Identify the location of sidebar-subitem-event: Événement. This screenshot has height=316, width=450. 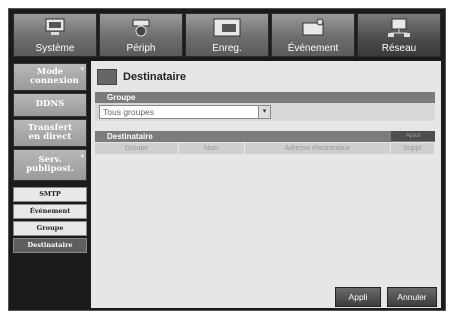
(50, 211).